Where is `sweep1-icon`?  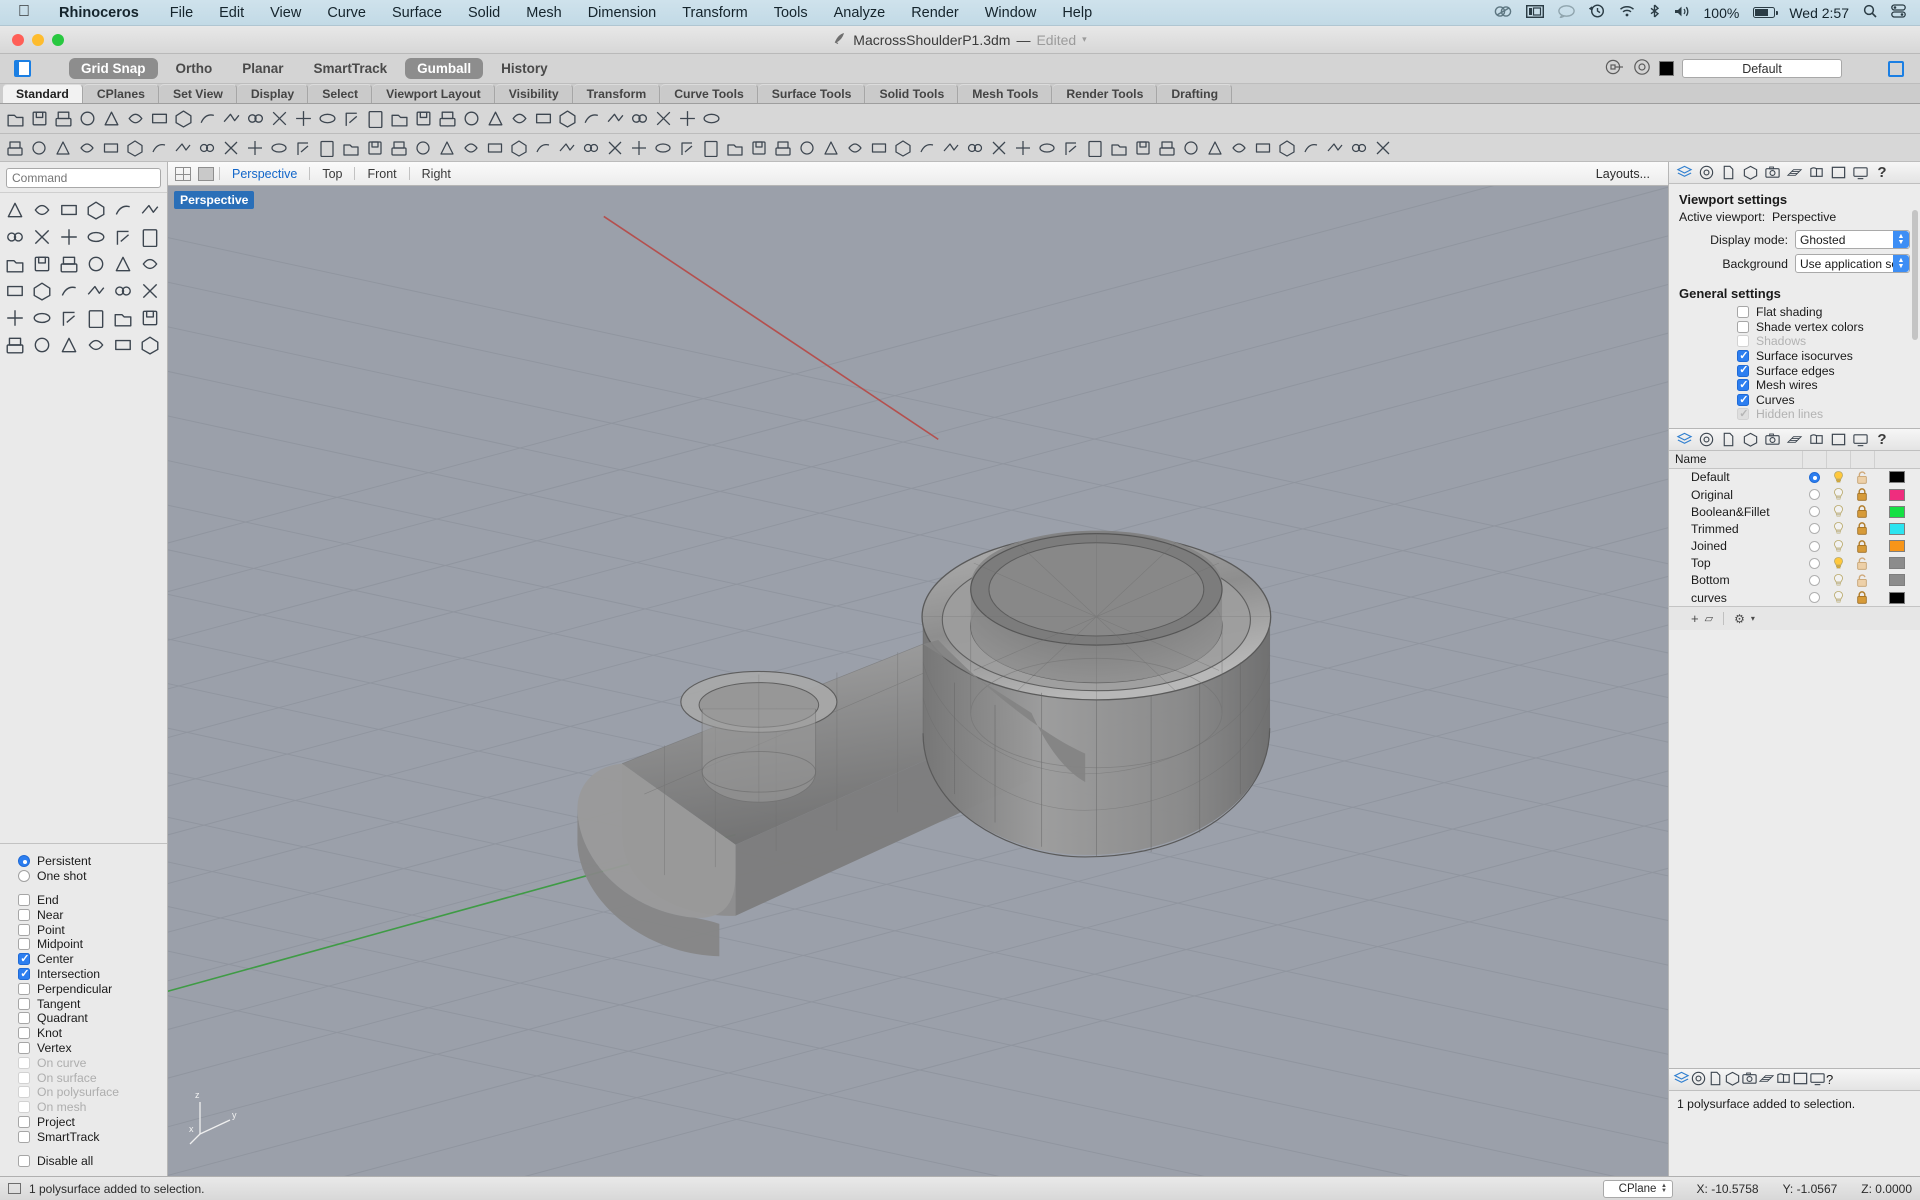 sweep1-icon is located at coordinates (447, 148).